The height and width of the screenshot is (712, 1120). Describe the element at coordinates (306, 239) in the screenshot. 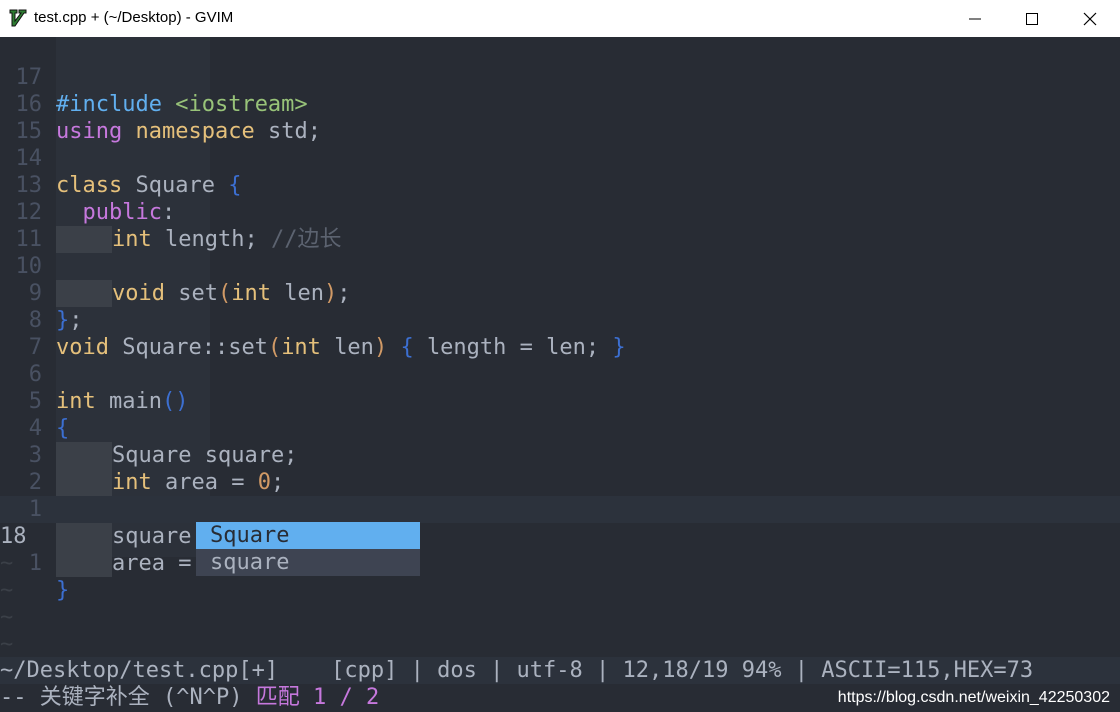

I see `comment: //边长` at that location.